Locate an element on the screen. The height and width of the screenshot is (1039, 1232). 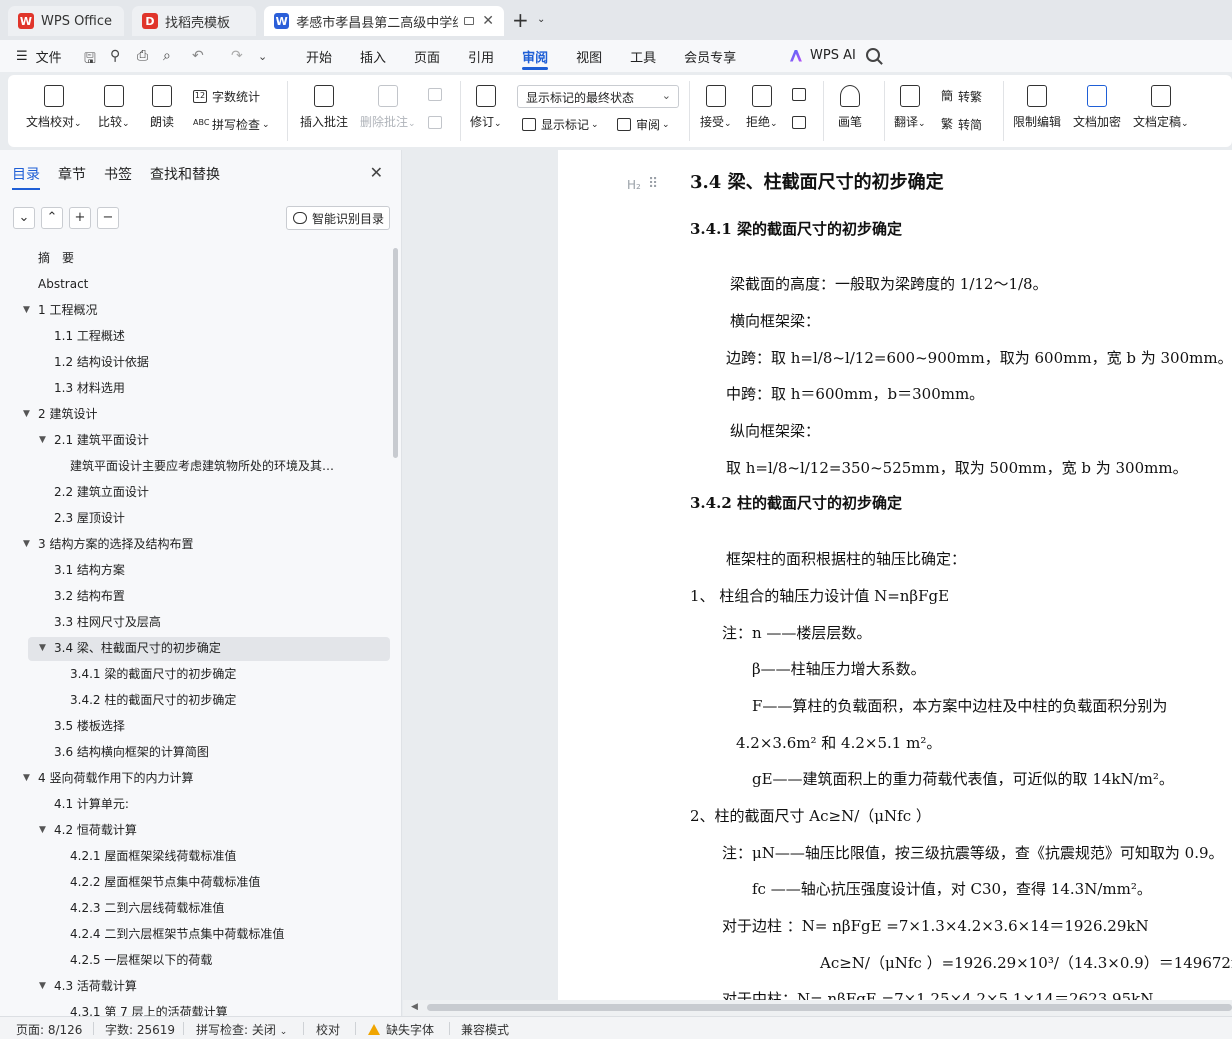
print-icon: ⎙ is located at coordinates (142, 56).